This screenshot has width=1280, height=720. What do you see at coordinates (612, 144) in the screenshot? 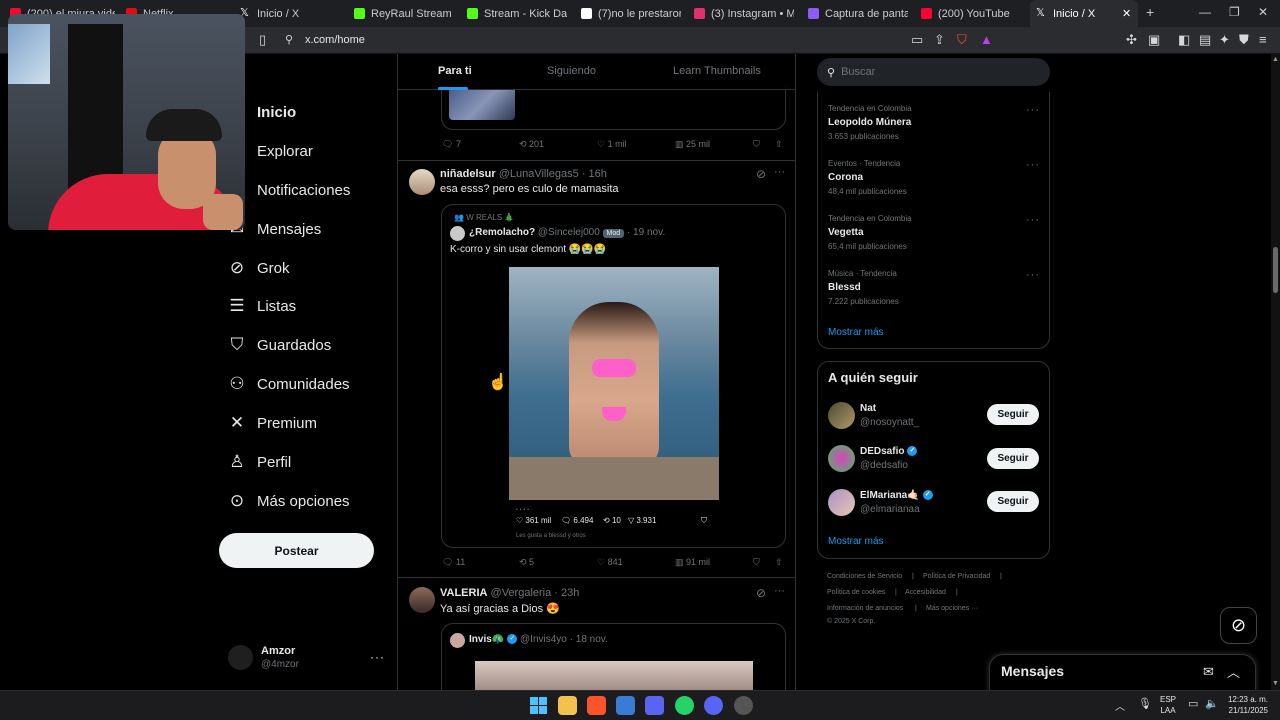
I see `like-button: ♡ 1 mil` at bounding box center [612, 144].